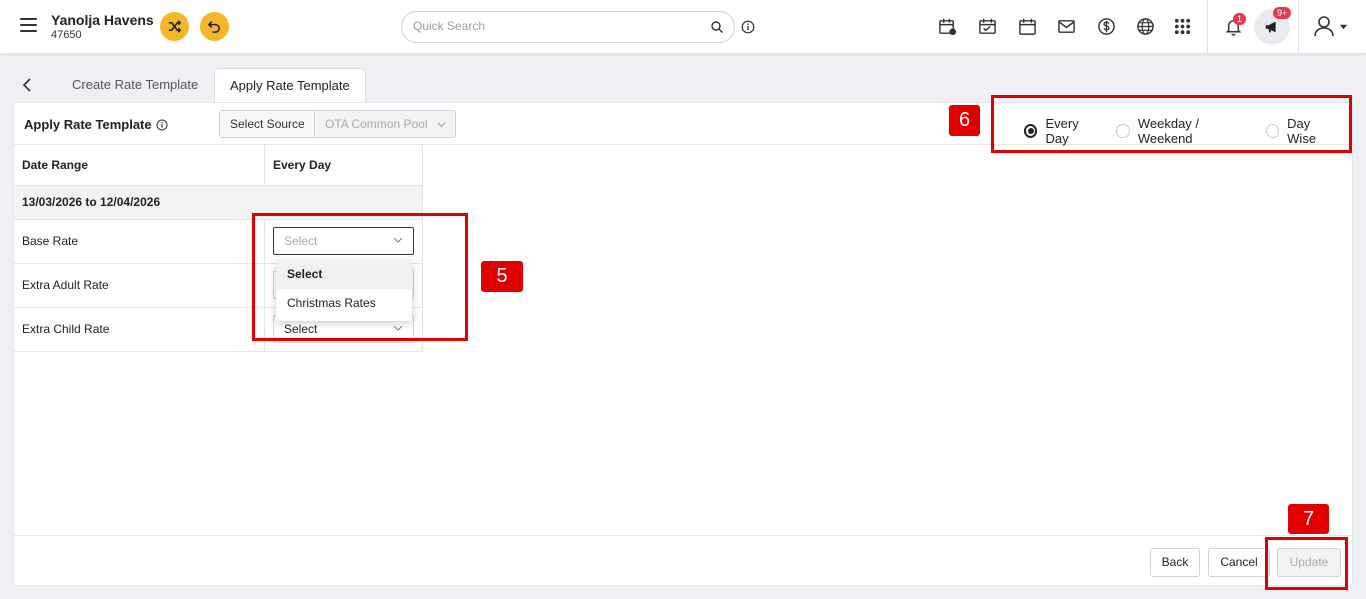 The width and height of the screenshot is (1366, 599). I want to click on row-label: Extra Adult Rate, so click(139, 285).